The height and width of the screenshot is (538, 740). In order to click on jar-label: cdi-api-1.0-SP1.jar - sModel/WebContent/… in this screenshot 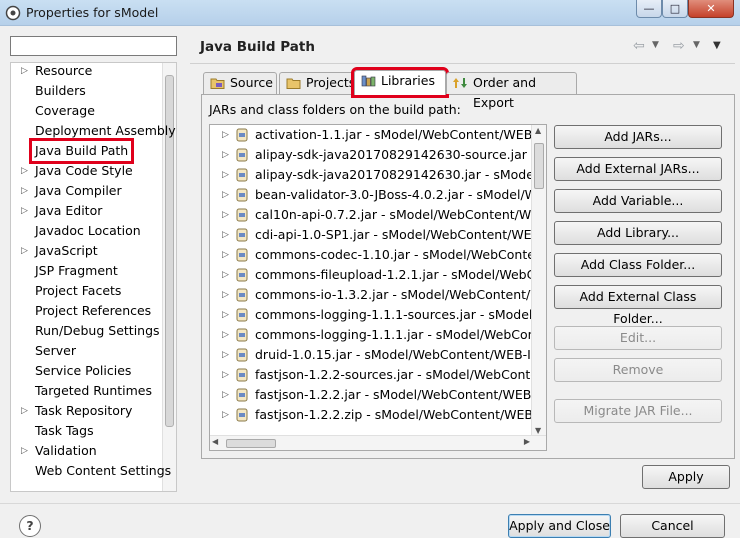, I will do `click(400, 234)`.